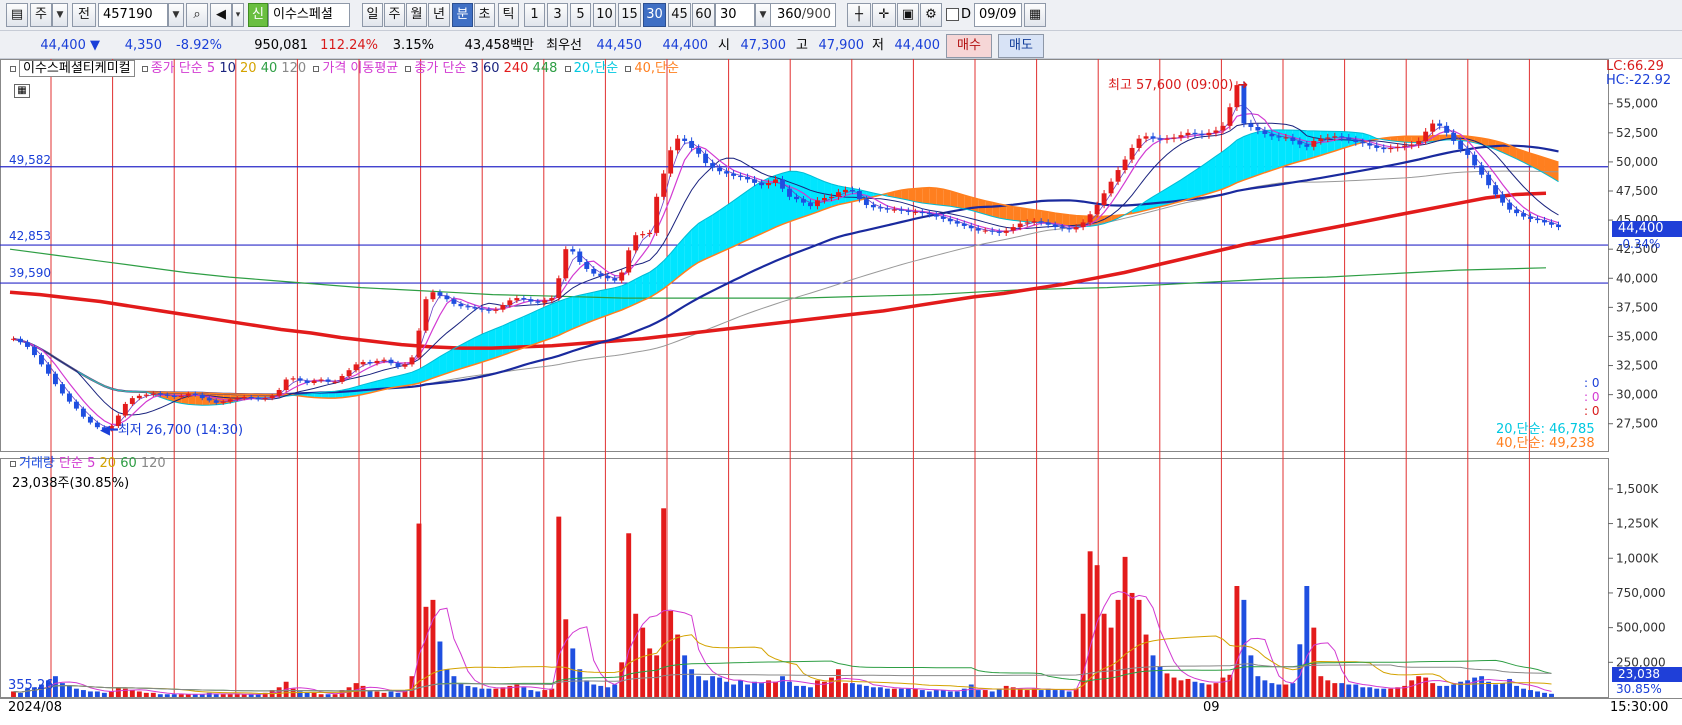 The image size is (1682, 725). I want to click on stock-code-dropdown: ▼, so click(176, 15).